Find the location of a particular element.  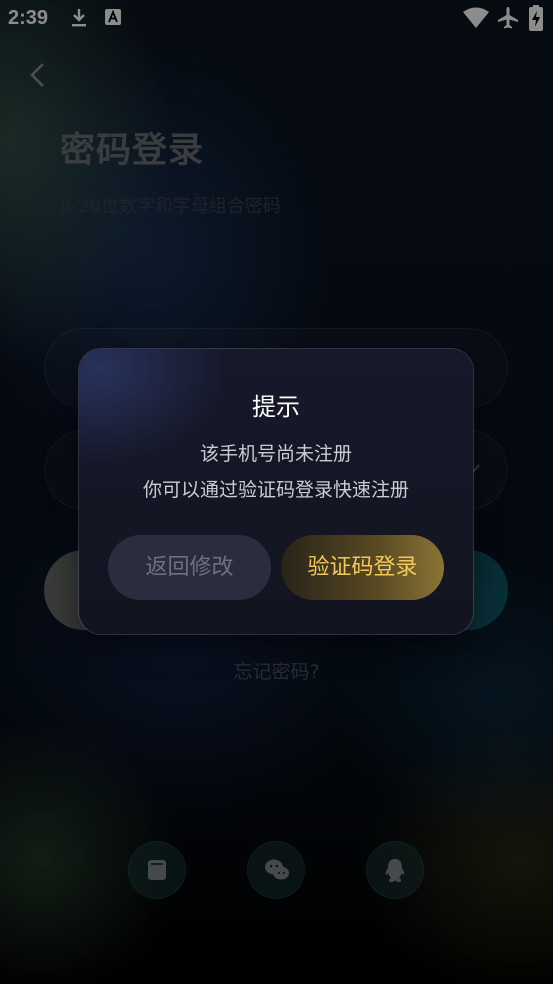

dialog-message-line1: 该手机号尚未注册 is located at coordinates (275, 454).